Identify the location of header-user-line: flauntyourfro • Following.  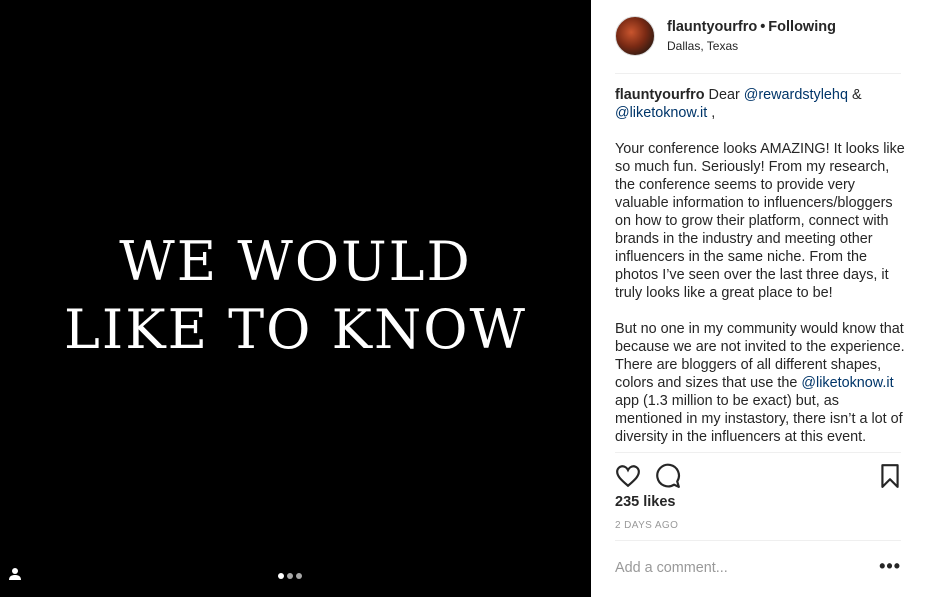
(751, 27).